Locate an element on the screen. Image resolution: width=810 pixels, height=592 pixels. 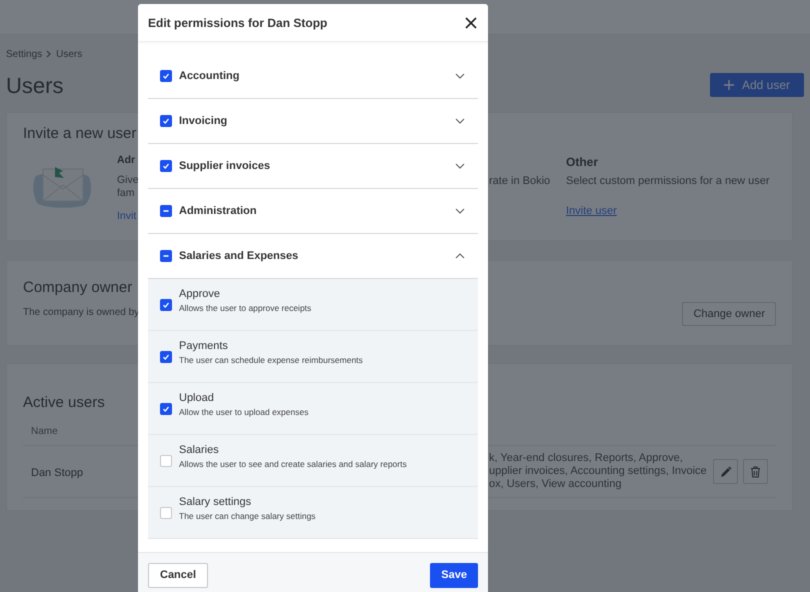
invite-link: Invit is located at coordinates (126, 217).